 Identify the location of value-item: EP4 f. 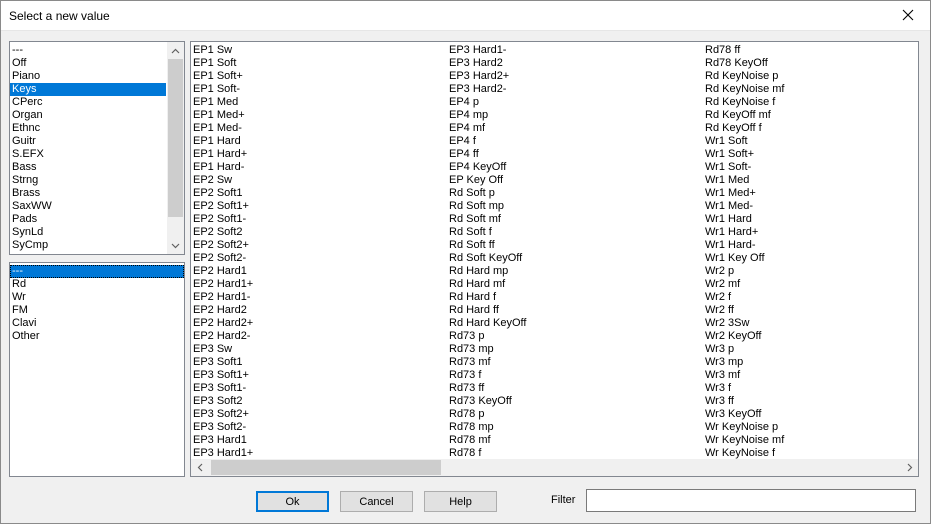
(487, 141).